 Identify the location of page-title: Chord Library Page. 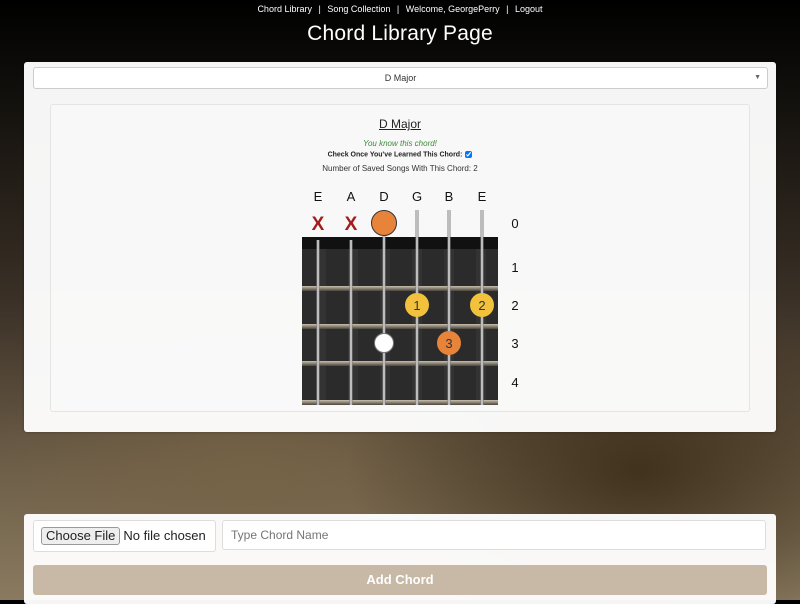
(400, 33).